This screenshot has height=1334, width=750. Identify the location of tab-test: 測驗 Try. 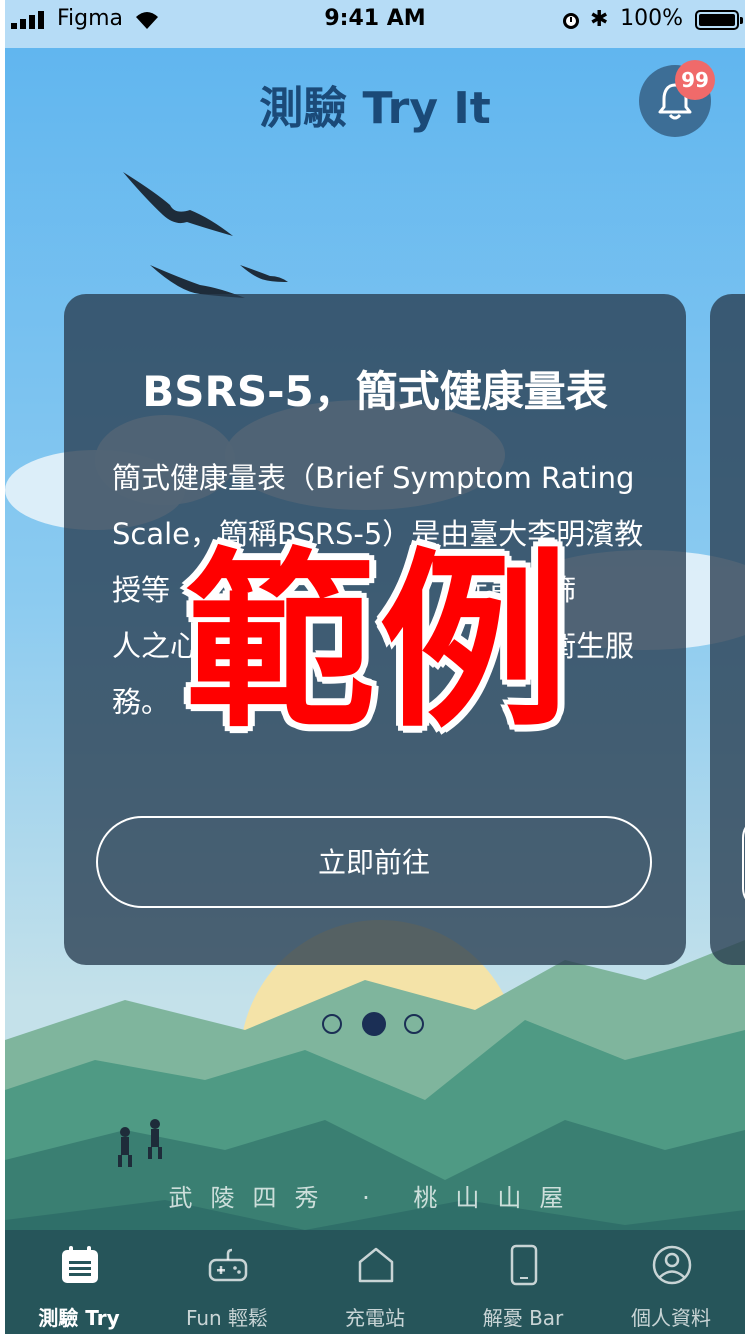
(79, 1282).